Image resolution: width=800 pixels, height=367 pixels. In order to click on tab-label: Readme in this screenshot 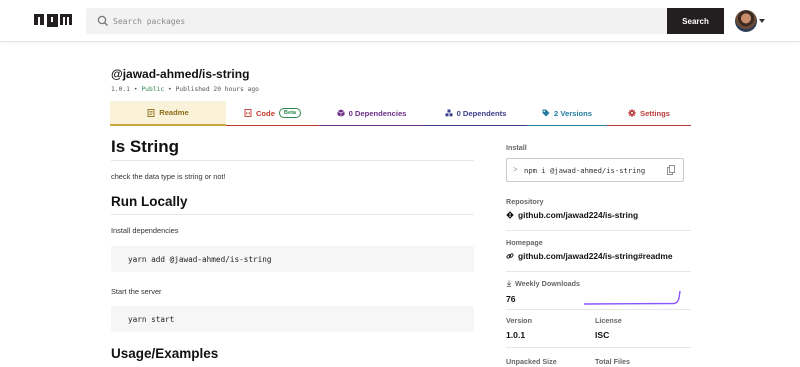, I will do `click(174, 112)`.